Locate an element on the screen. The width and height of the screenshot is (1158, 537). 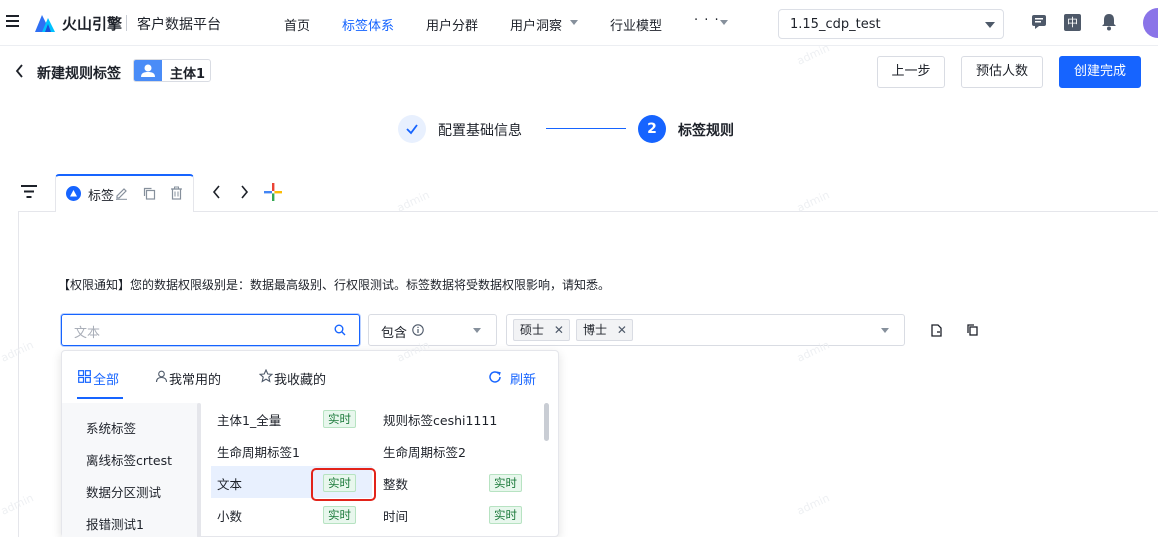
value-tag-doctor: 博士 ✕ is located at coordinates (604, 330).